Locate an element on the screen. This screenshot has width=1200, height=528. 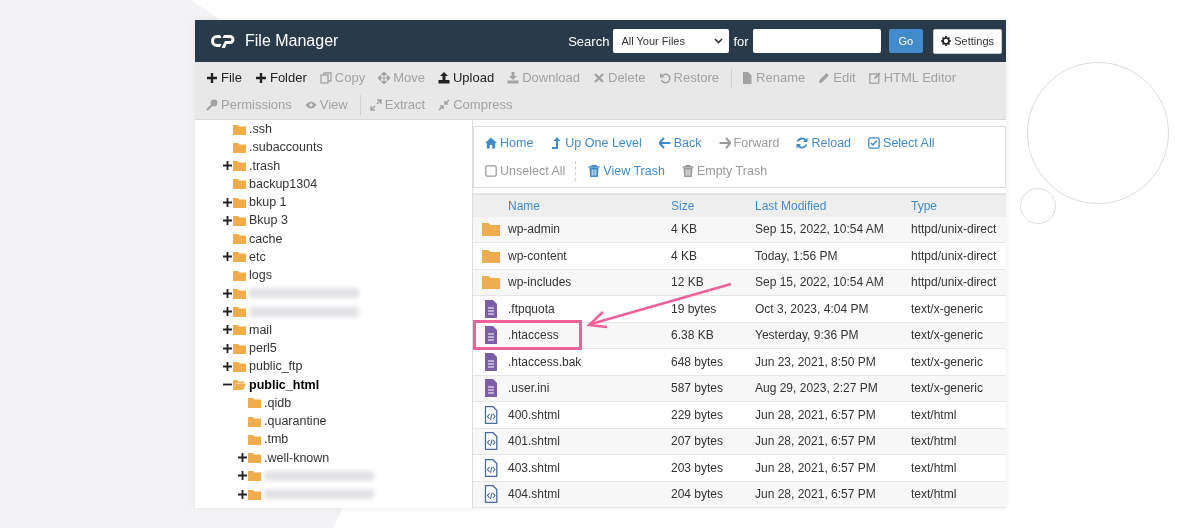
toolbar-button: Folder is located at coordinates (284, 77).